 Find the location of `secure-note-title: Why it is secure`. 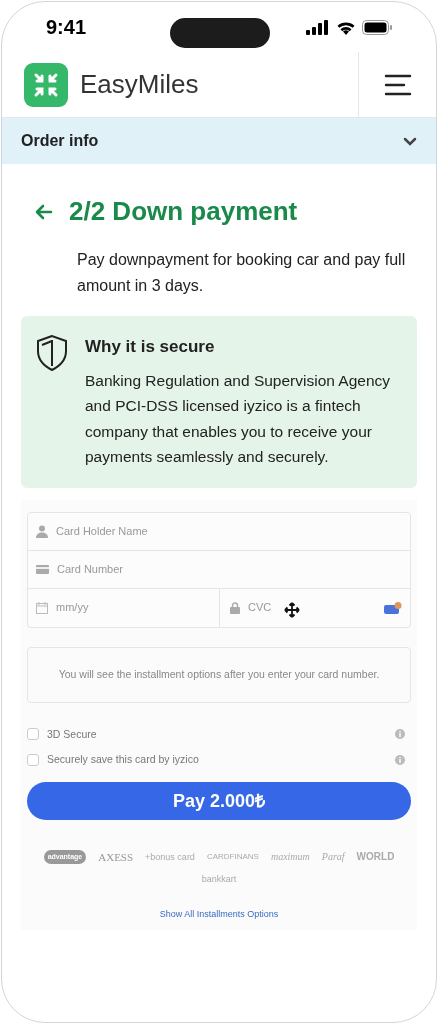

secure-note-title: Why it is secure is located at coordinates (150, 347).